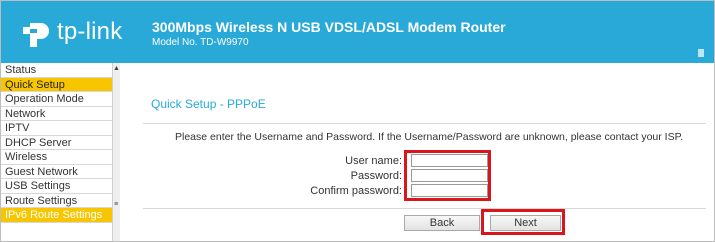 The image size is (715, 242). What do you see at coordinates (56, 172) in the screenshot?
I see `sidebar-item-guest-network: Guest Network` at bounding box center [56, 172].